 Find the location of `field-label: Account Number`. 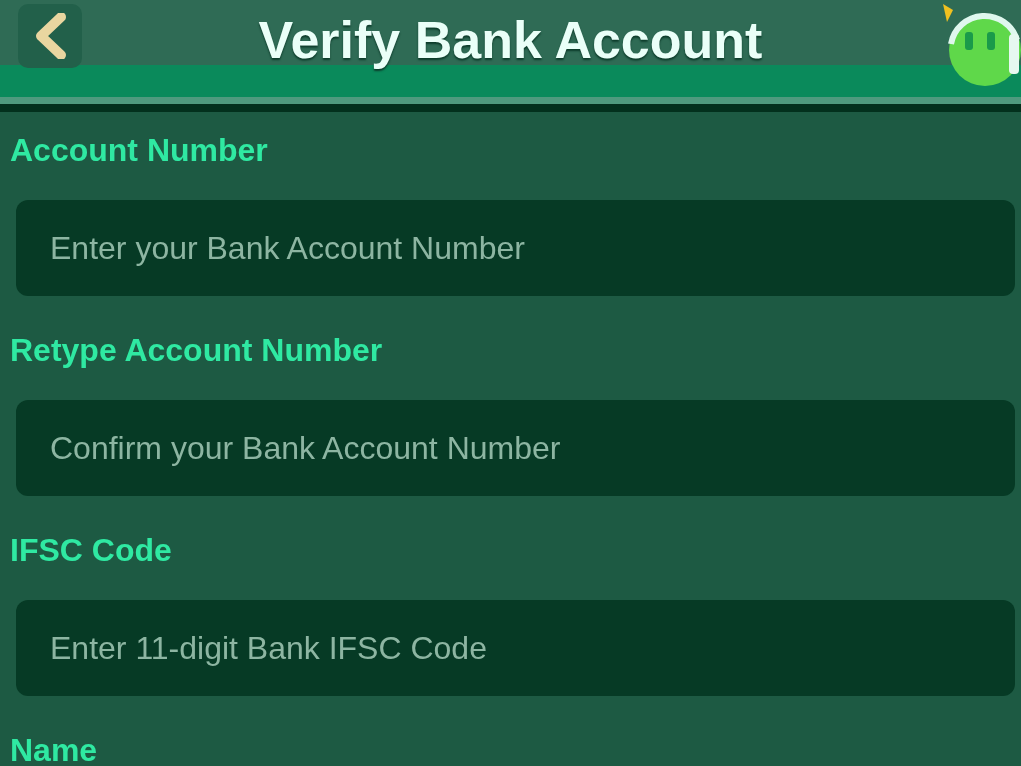

field-label: Account Number is located at coordinates (139, 150).